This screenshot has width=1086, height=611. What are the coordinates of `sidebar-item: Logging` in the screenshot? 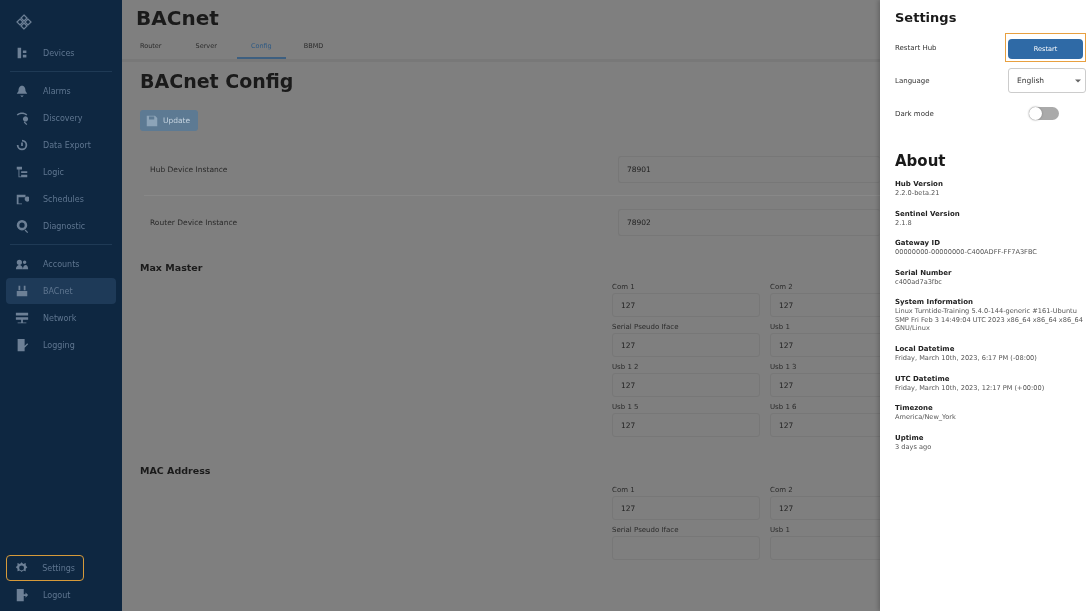 It's located at (61, 345).